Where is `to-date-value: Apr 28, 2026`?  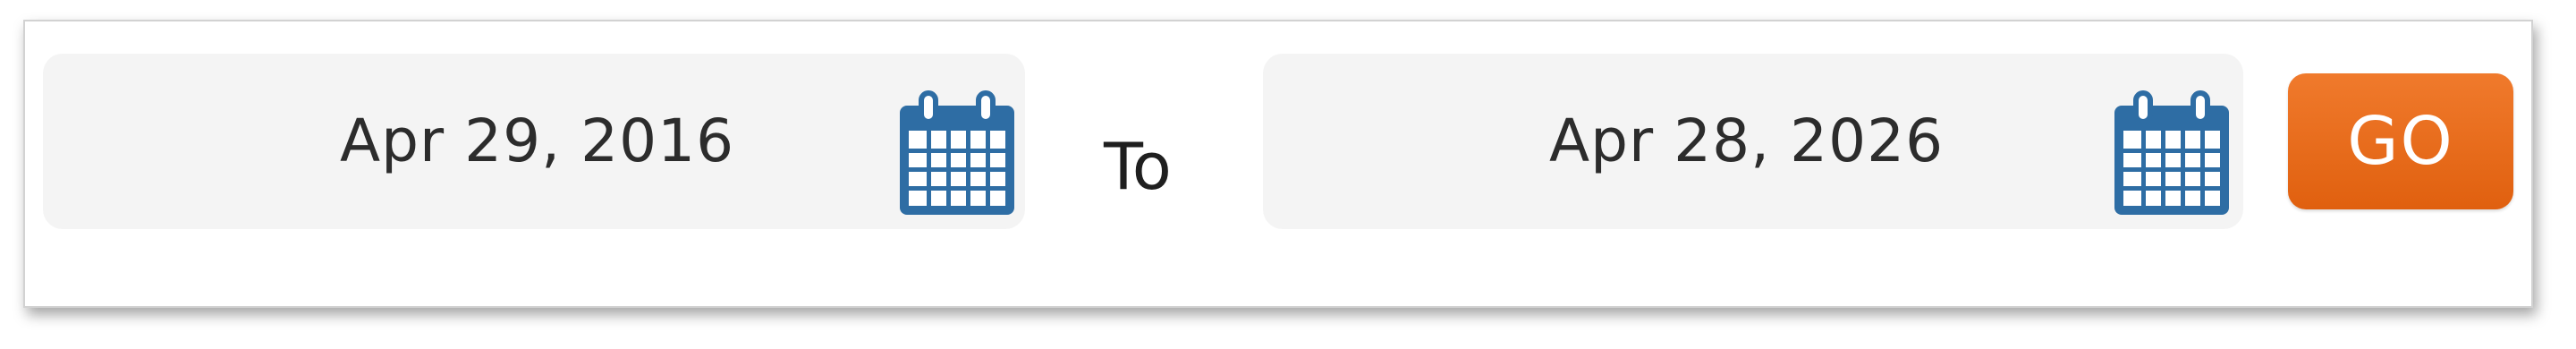
to-date-value: Apr 28, 2026 is located at coordinates (1747, 140).